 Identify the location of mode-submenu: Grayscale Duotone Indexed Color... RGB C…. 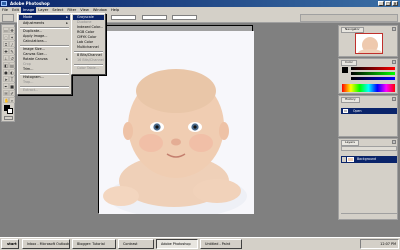
(88, 44).